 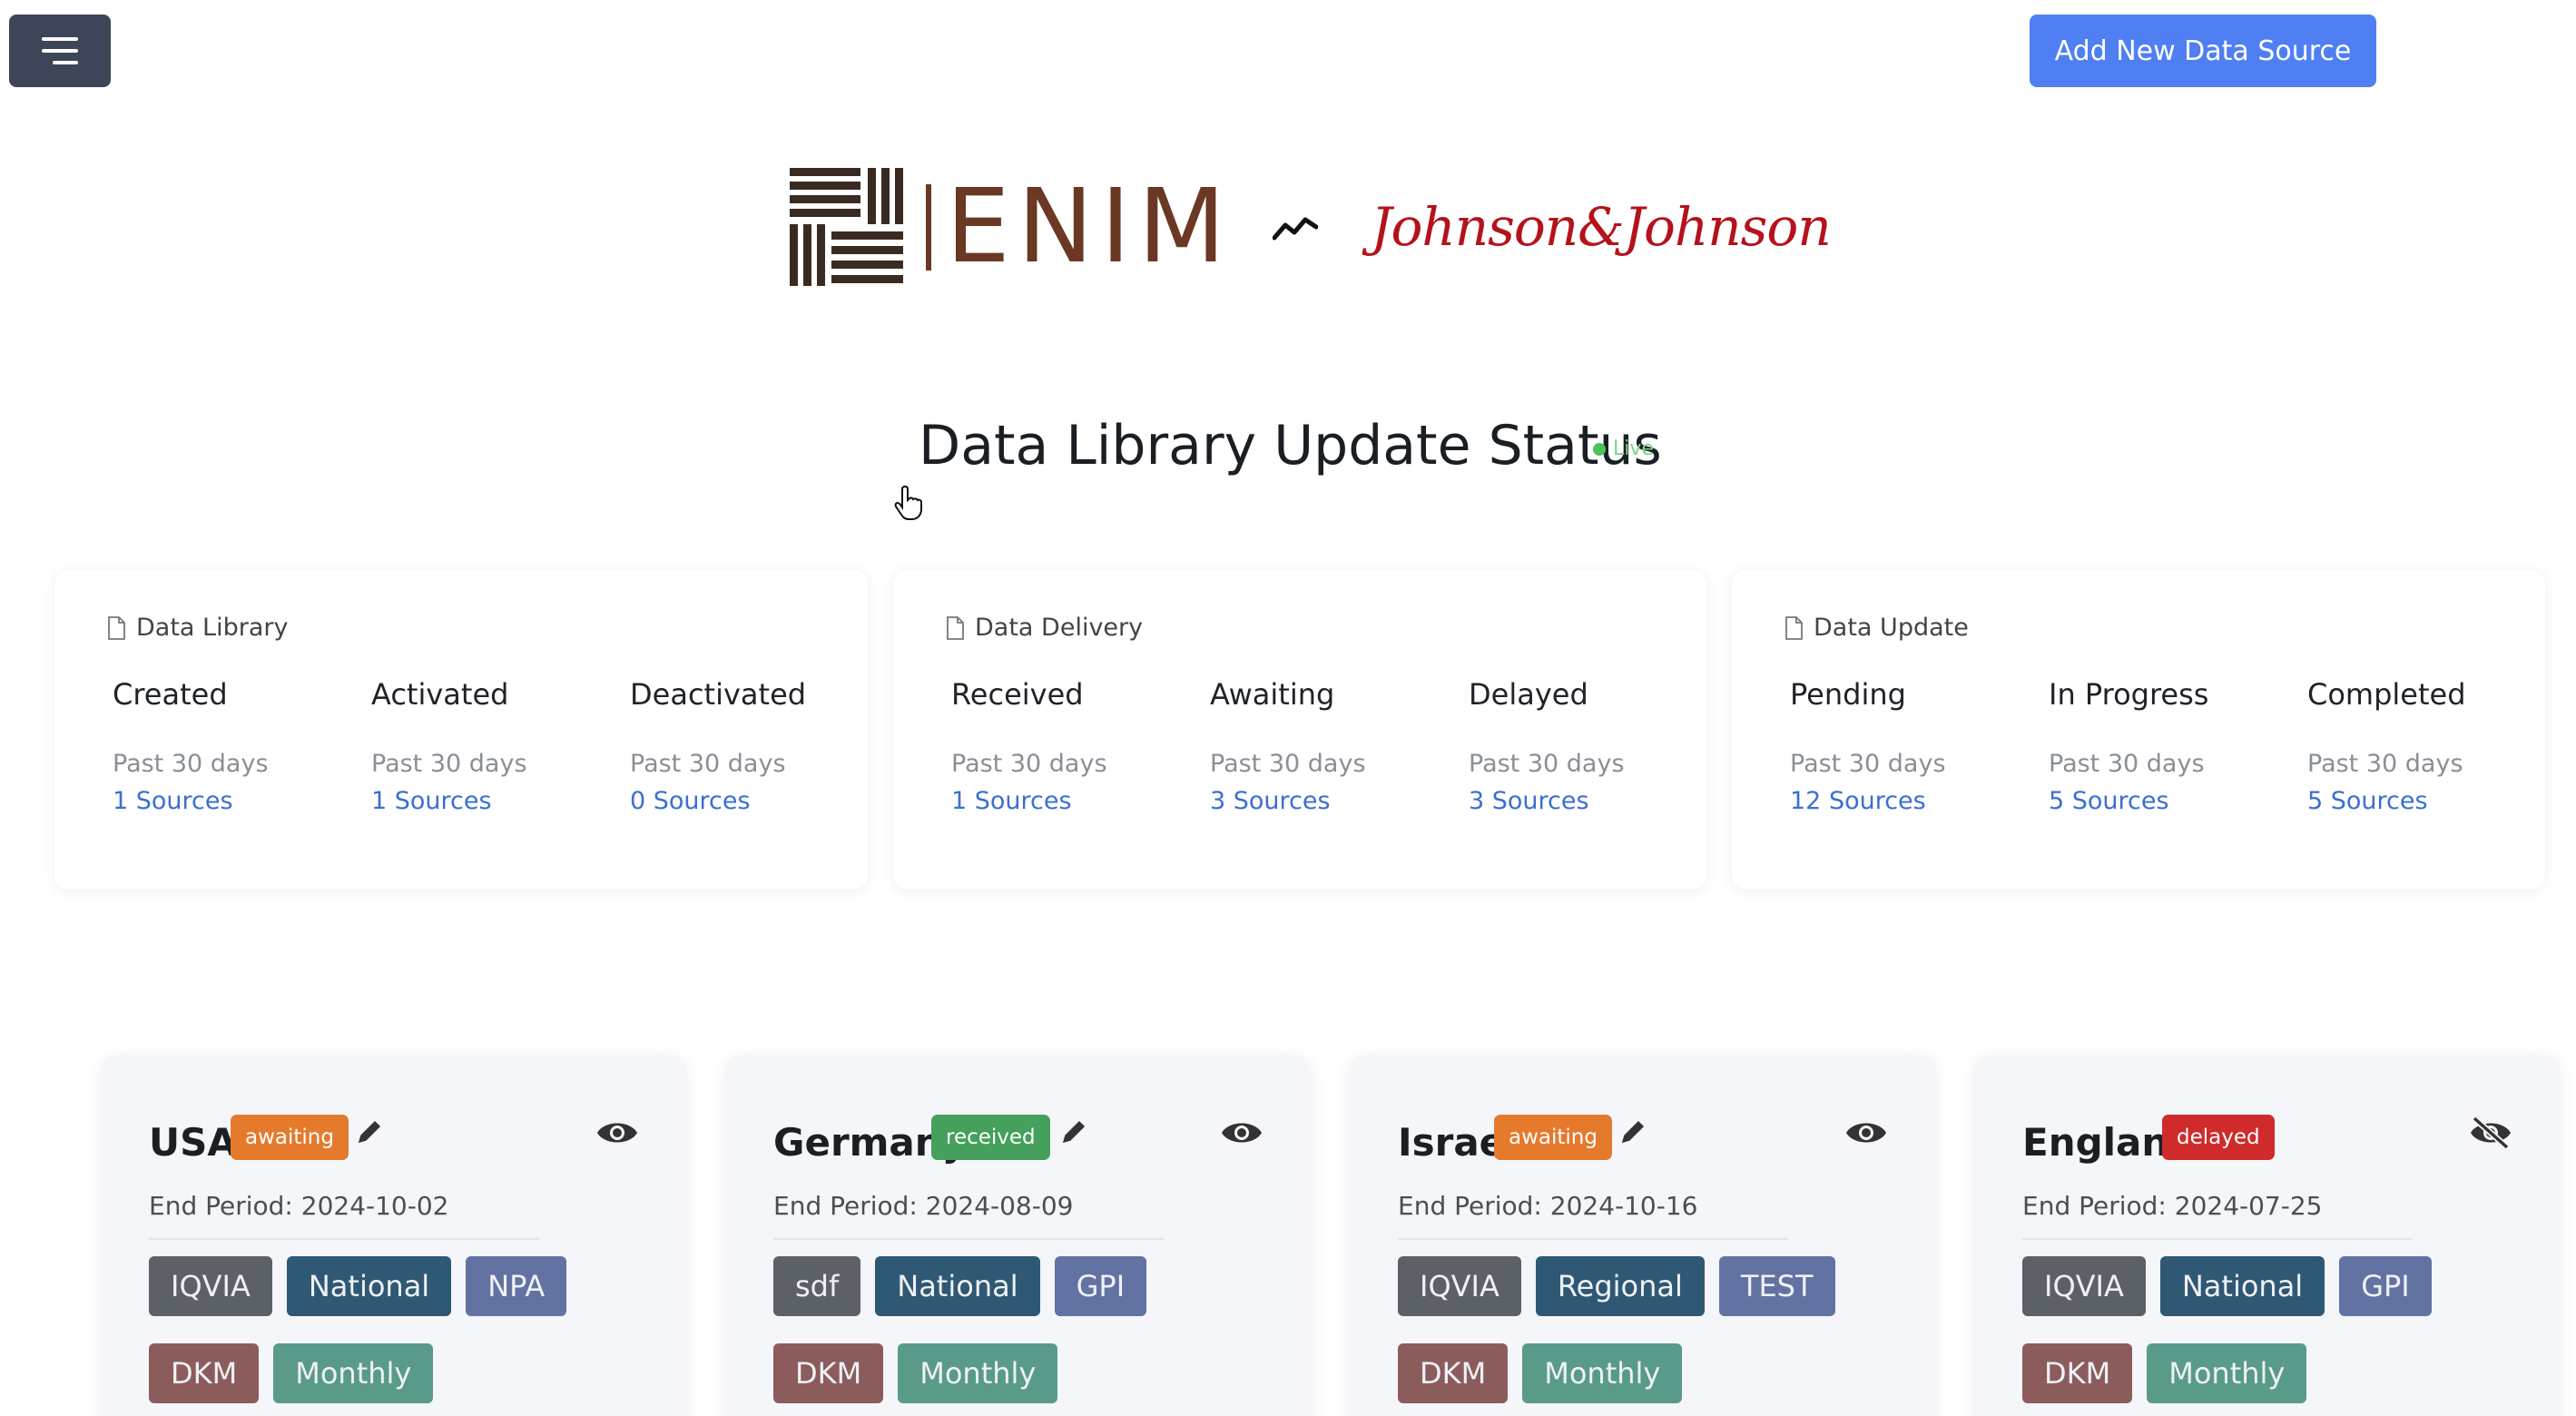 What do you see at coordinates (2178, 746) in the screenshot?
I see `stat-in-progress: In Progress Past 30 days 5 Sources` at bounding box center [2178, 746].